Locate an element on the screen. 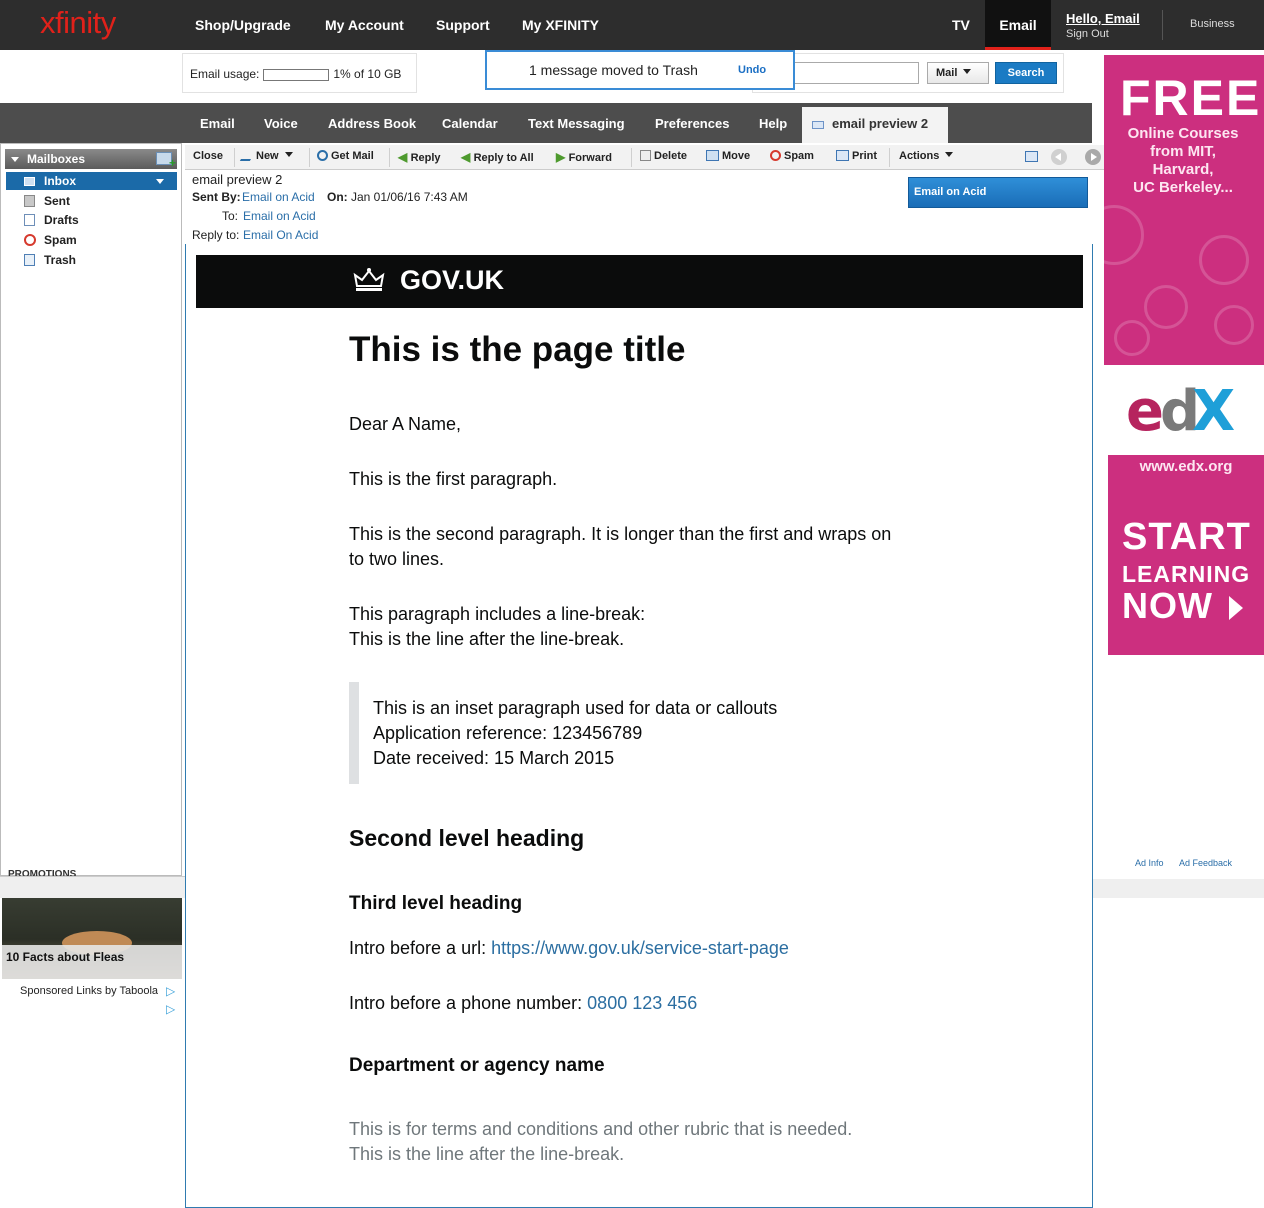 The image size is (1264, 1208). ad-courses-line: from MIT, is located at coordinates (1183, 151).